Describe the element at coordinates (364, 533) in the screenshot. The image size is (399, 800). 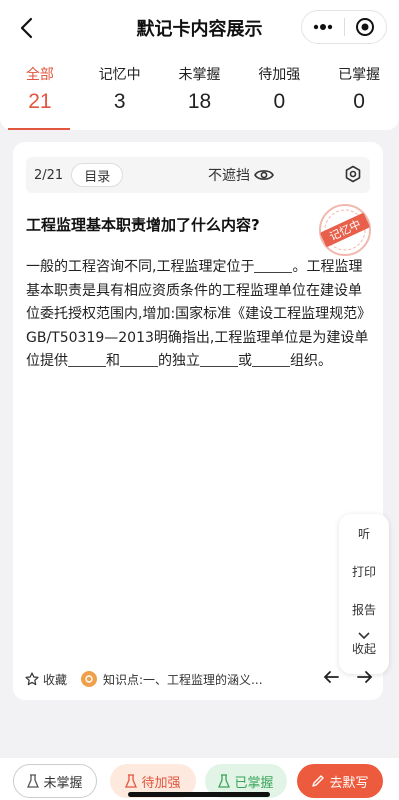
I see `listen-button: 听` at that location.